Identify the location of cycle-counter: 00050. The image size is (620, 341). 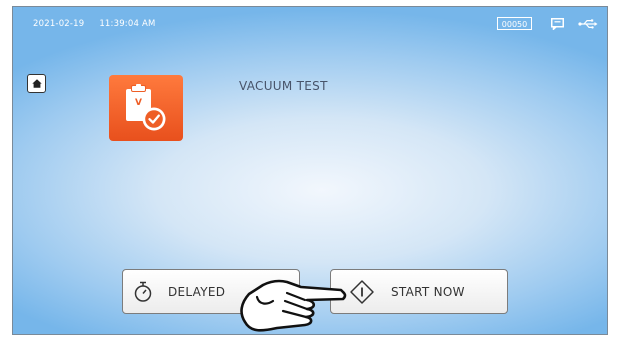
(514, 23).